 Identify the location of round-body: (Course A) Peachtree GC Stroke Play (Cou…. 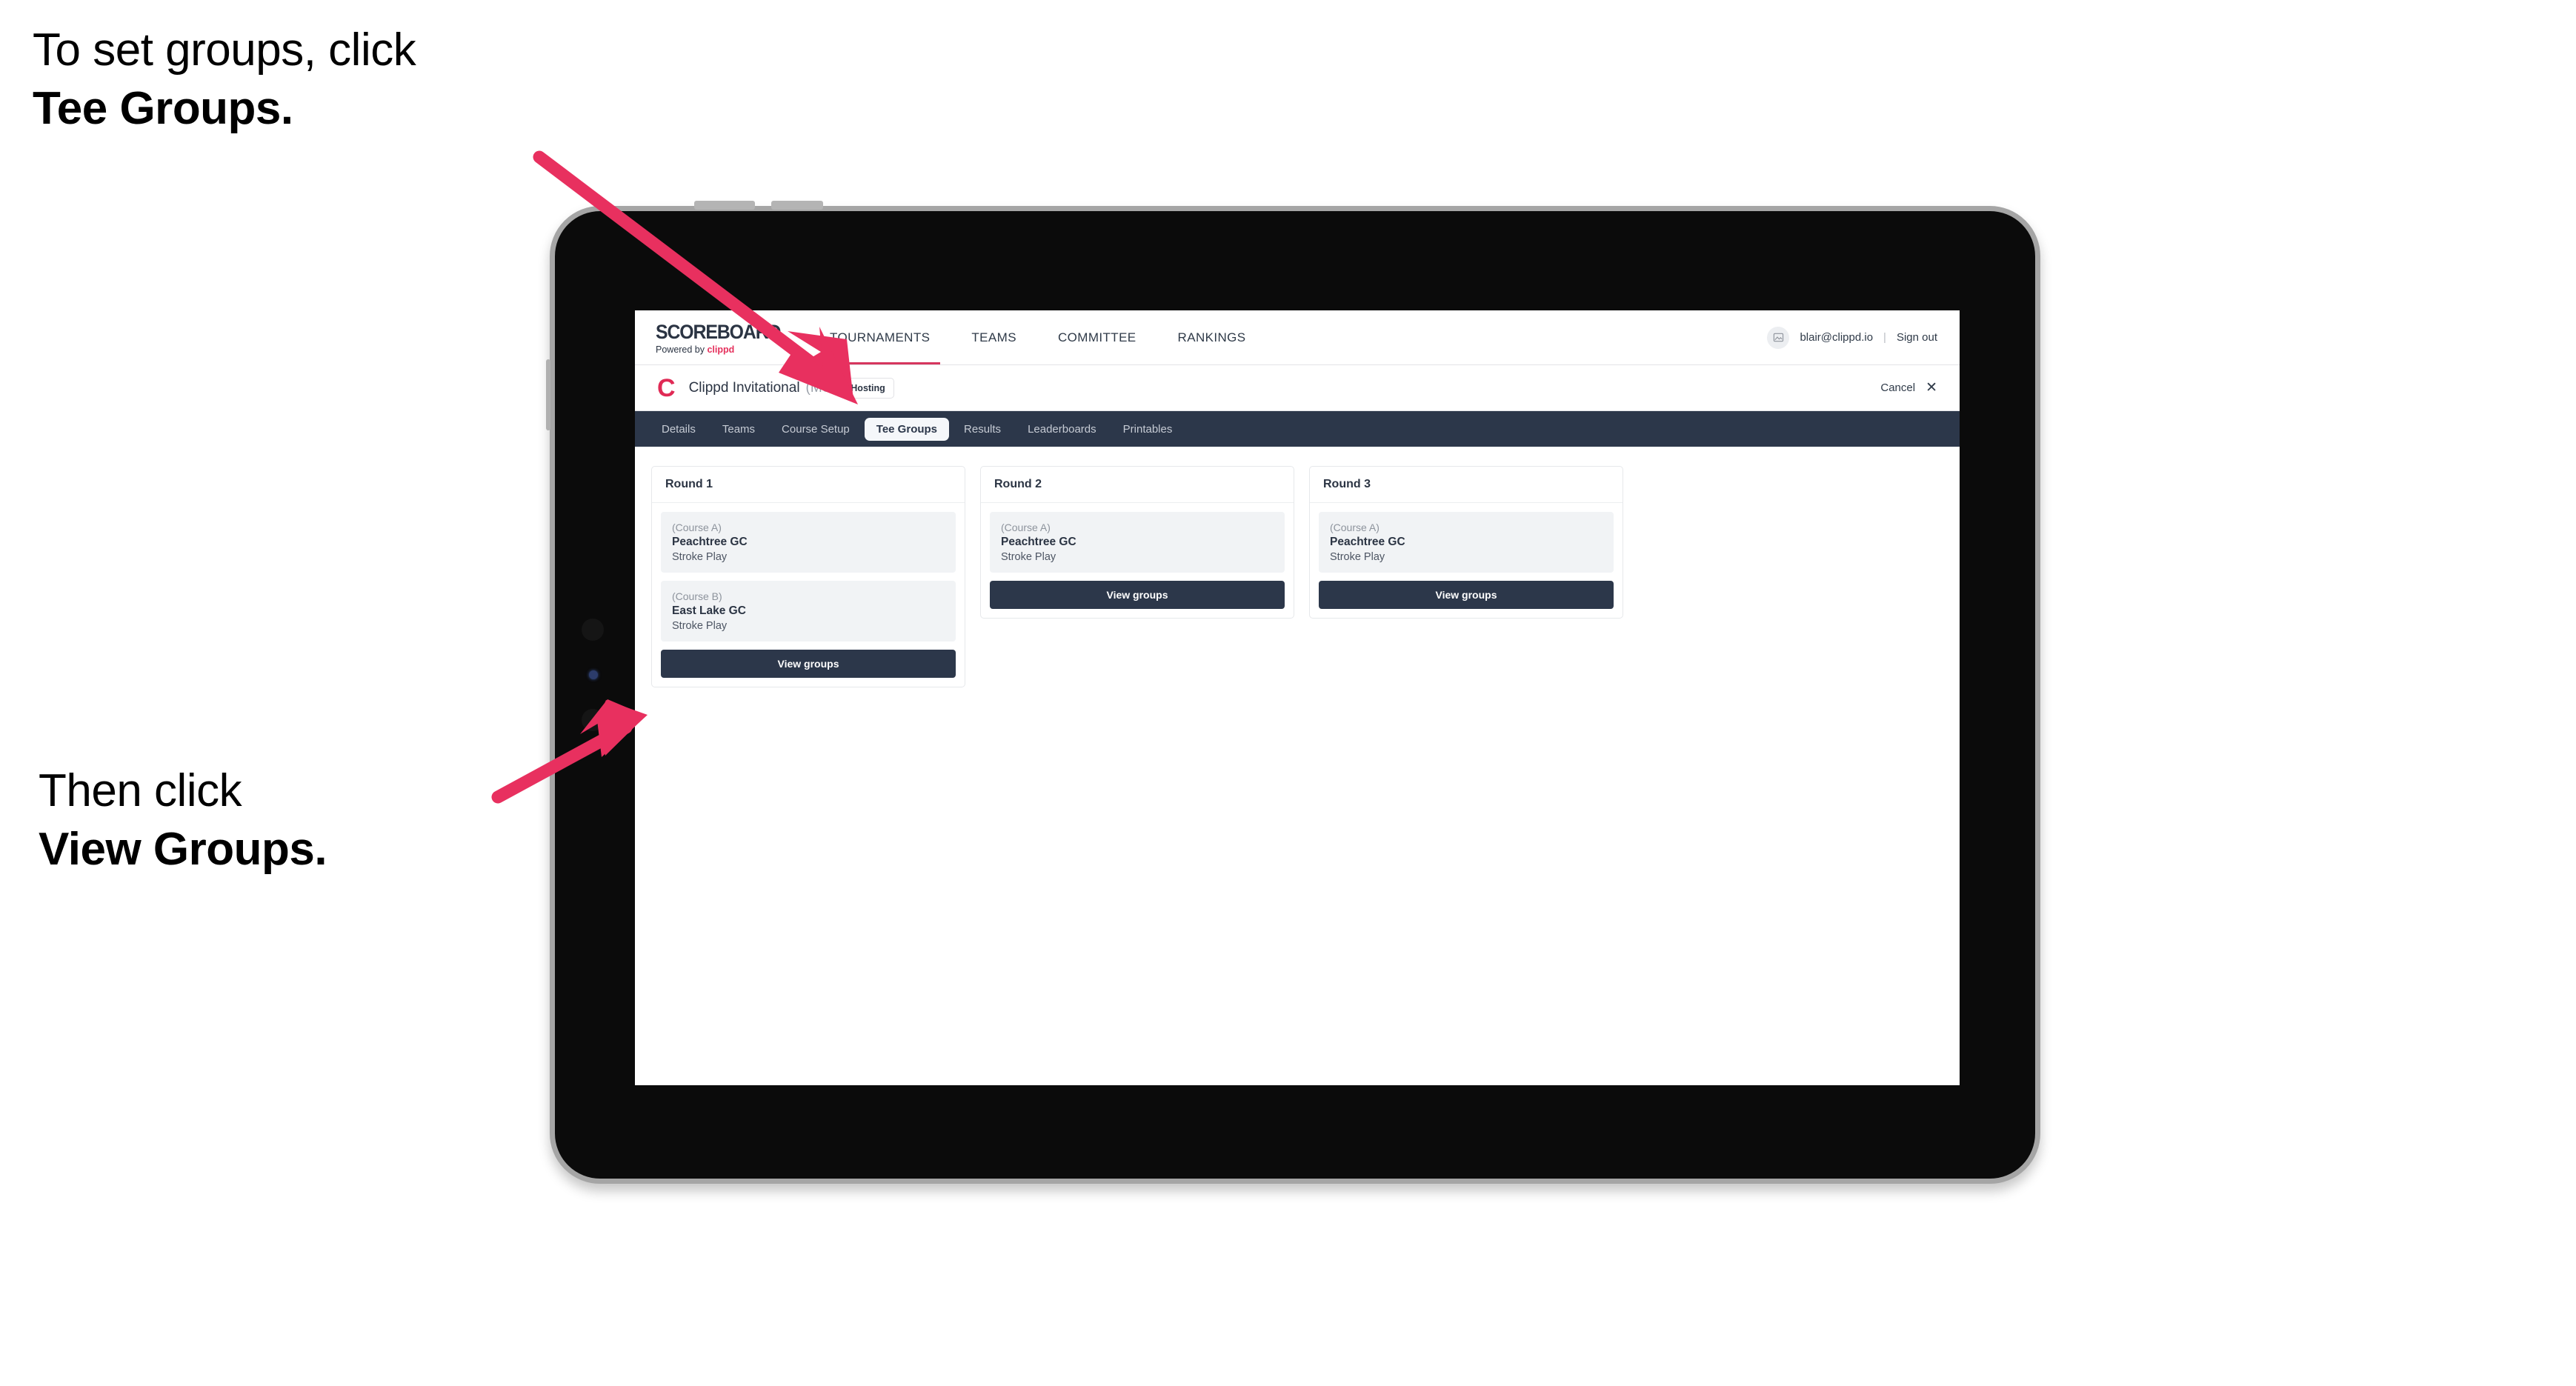
(808, 595).